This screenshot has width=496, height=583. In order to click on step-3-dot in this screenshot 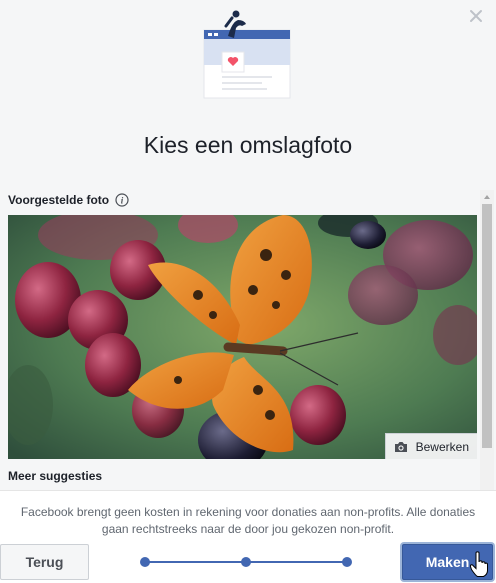, I will do `click(347, 562)`.